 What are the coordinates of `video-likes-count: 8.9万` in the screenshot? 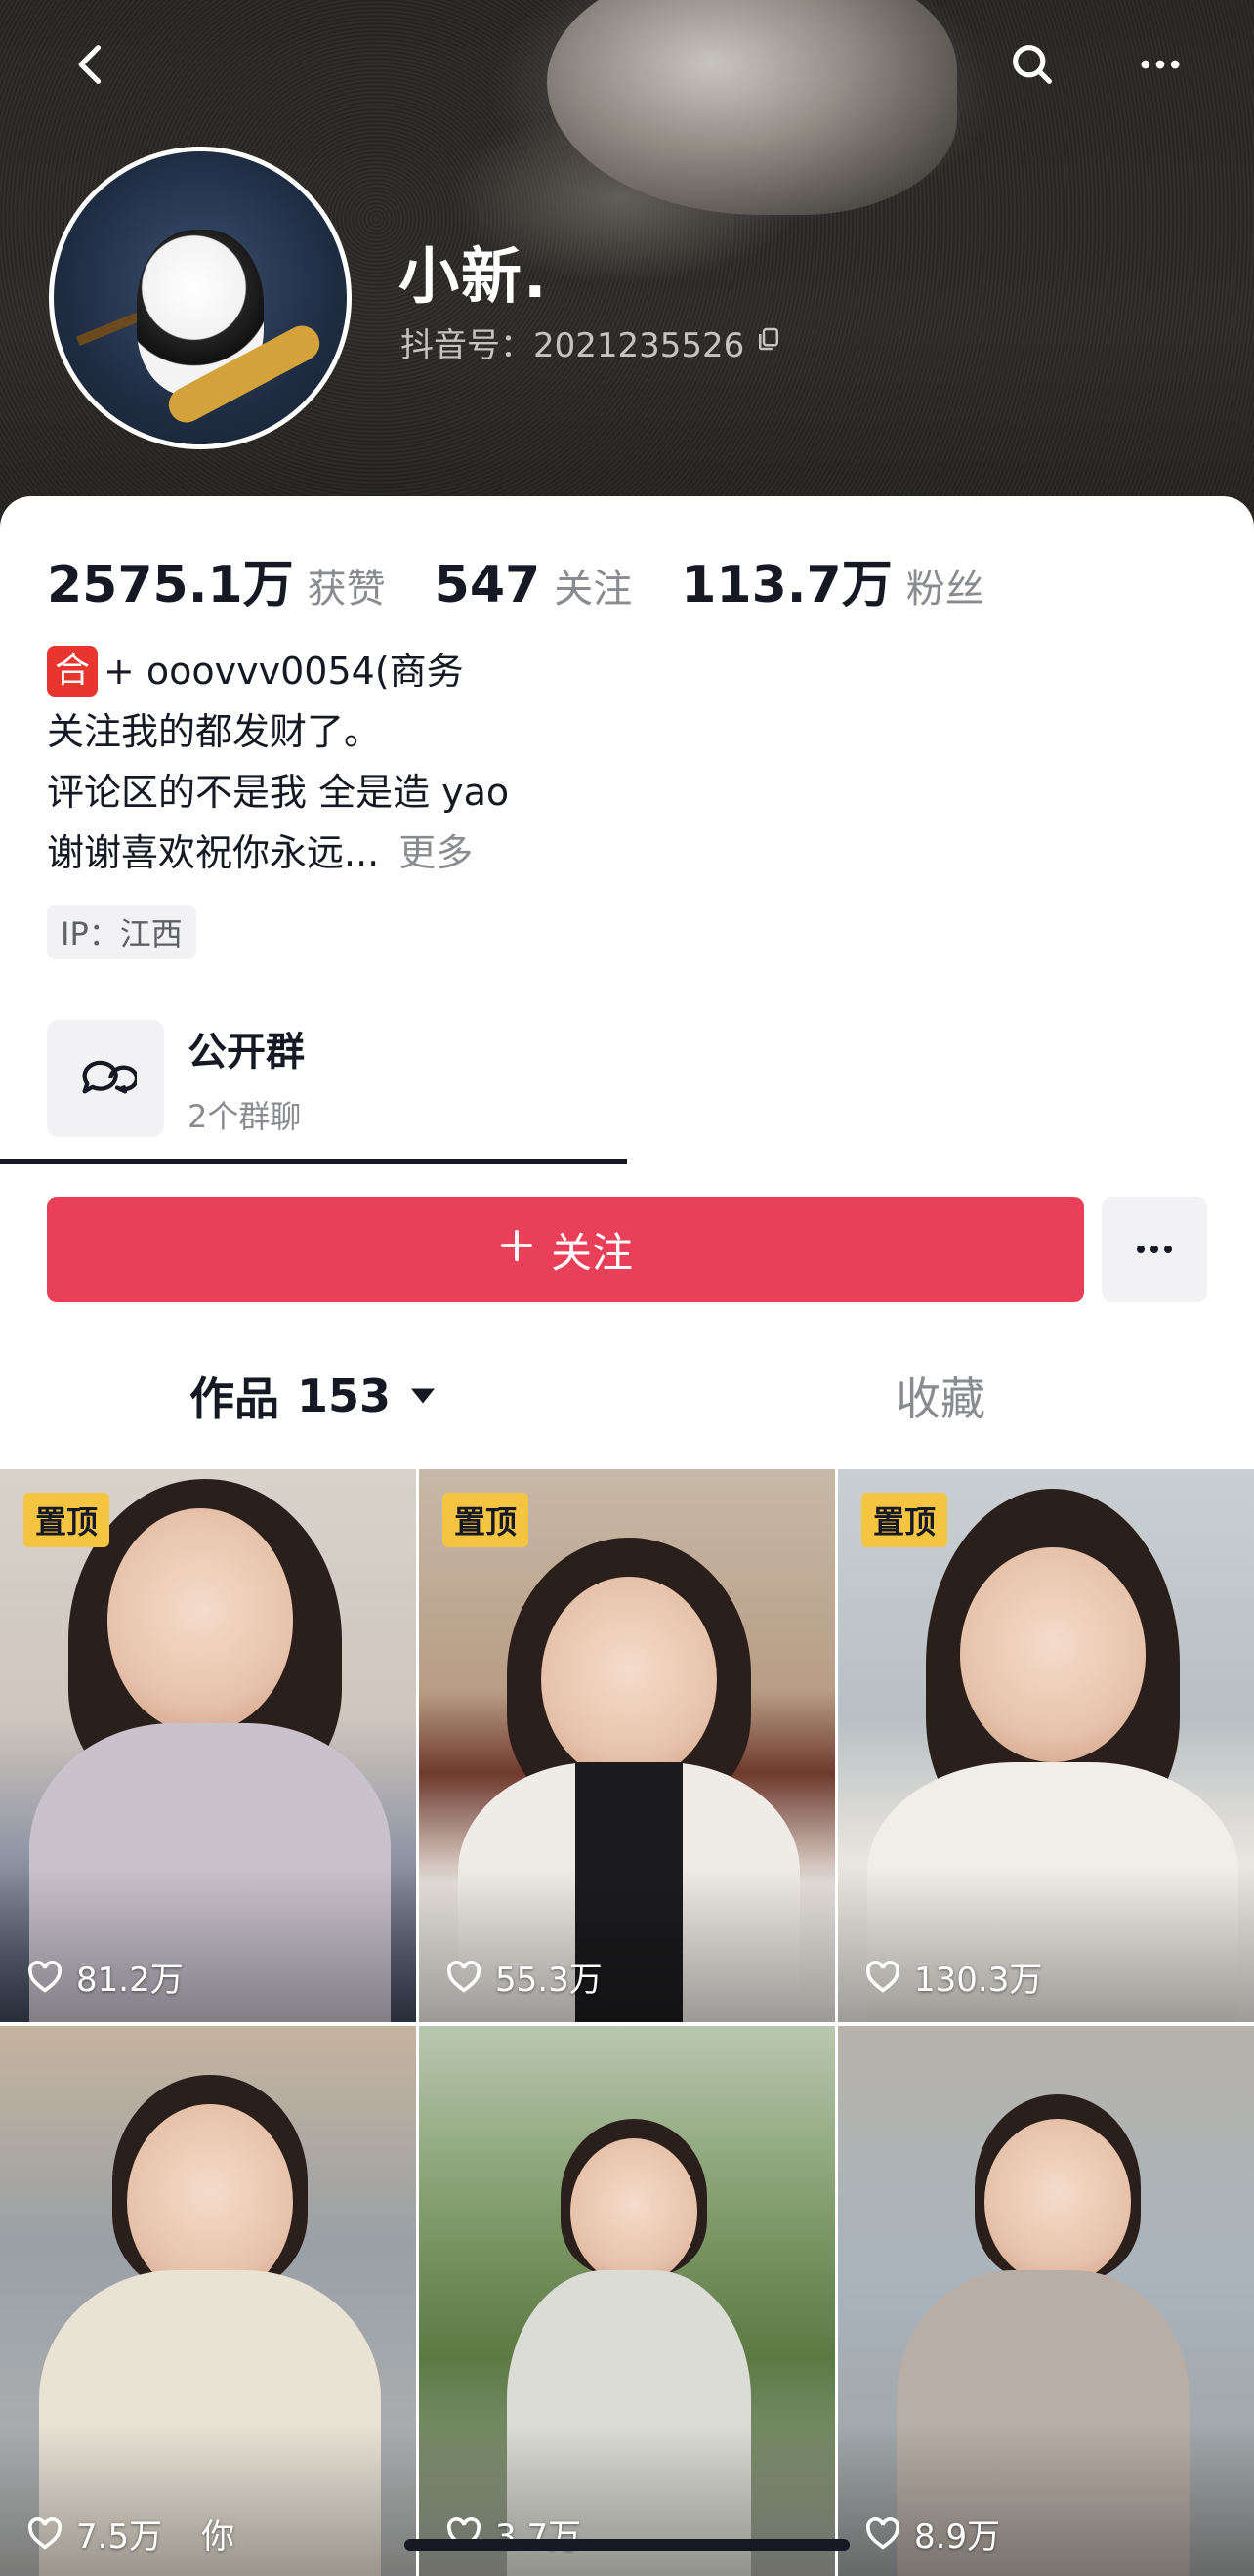 It's located at (957, 2536).